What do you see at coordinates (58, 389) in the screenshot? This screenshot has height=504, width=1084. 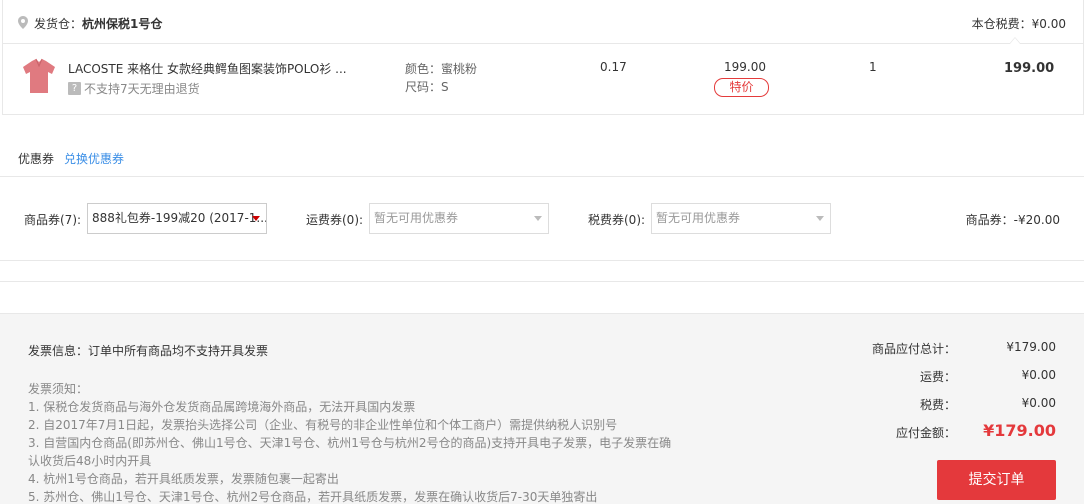 I see `invoice-notes-title: 发票须知：` at bounding box center [58, 389].